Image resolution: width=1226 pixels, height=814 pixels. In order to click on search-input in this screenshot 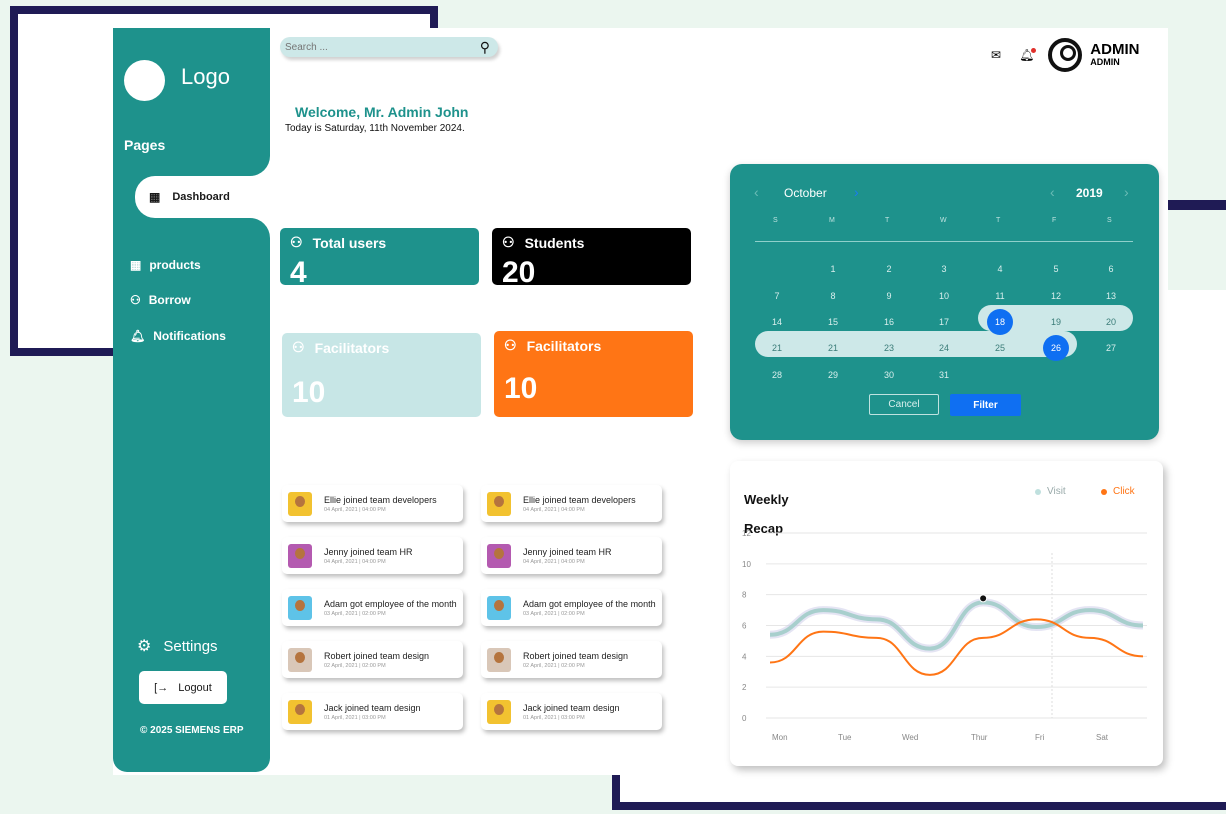, I will do `click(382, 47)`.